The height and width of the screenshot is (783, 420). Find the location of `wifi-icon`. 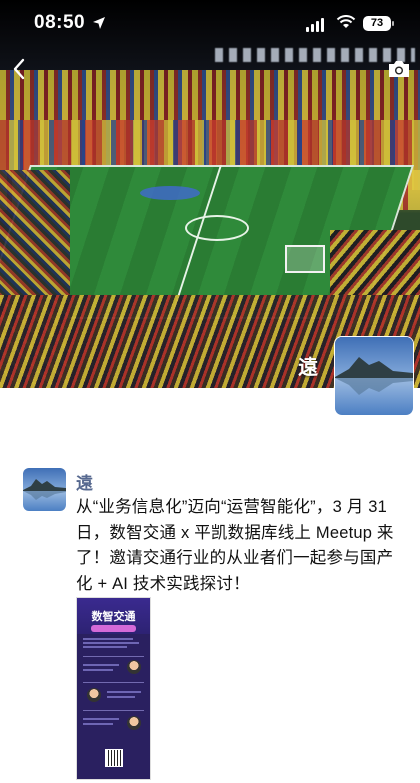

wifi-icon is located at coordinates (346, 21).